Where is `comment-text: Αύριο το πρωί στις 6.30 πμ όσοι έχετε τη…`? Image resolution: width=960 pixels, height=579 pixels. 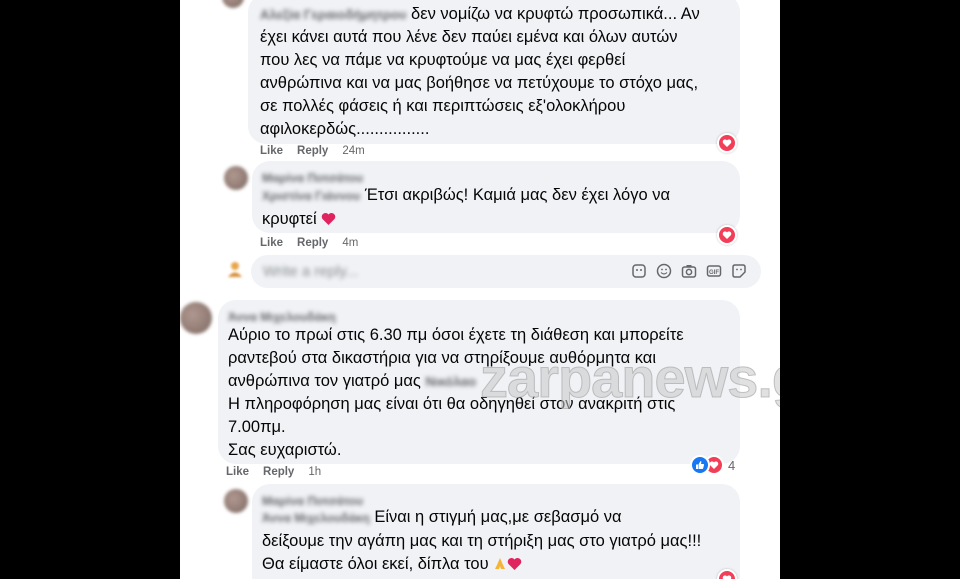 comment-text: Αύριο το πρωί στις 6.30 πμ όσοι έχετε τη… is located at coordinates (456, 335).